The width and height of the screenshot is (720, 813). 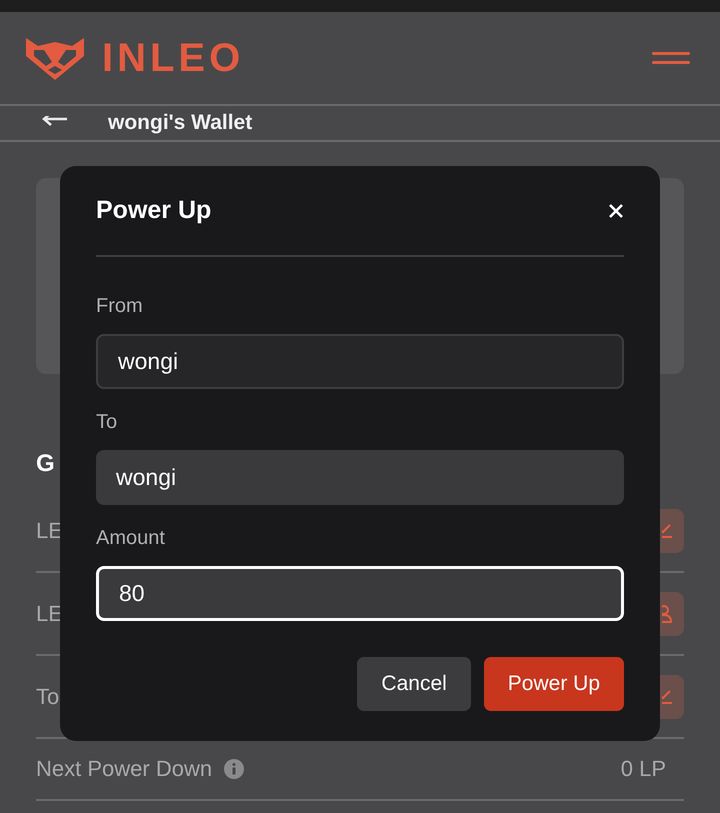 I want to click on cancel-button: Cancel, so click(x=414, y=684).